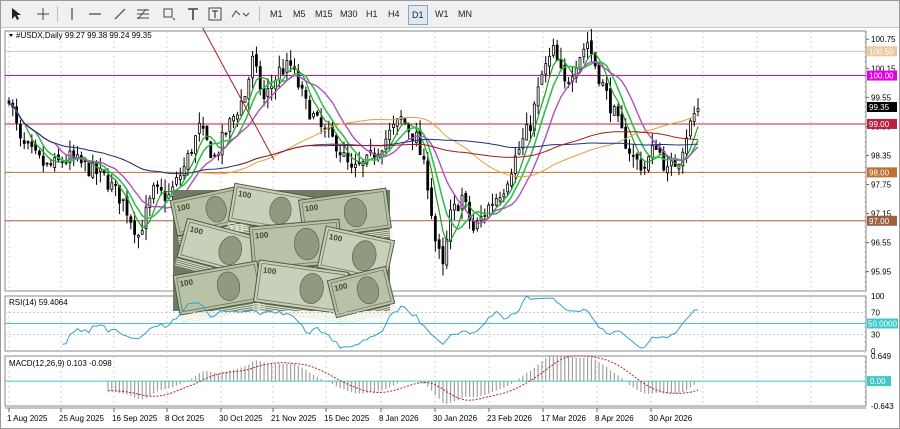  What do you see at coordinates (875, 313) in the screenshot?
I see `rsi-axis-label: 70` at bounding box center [875, 313].